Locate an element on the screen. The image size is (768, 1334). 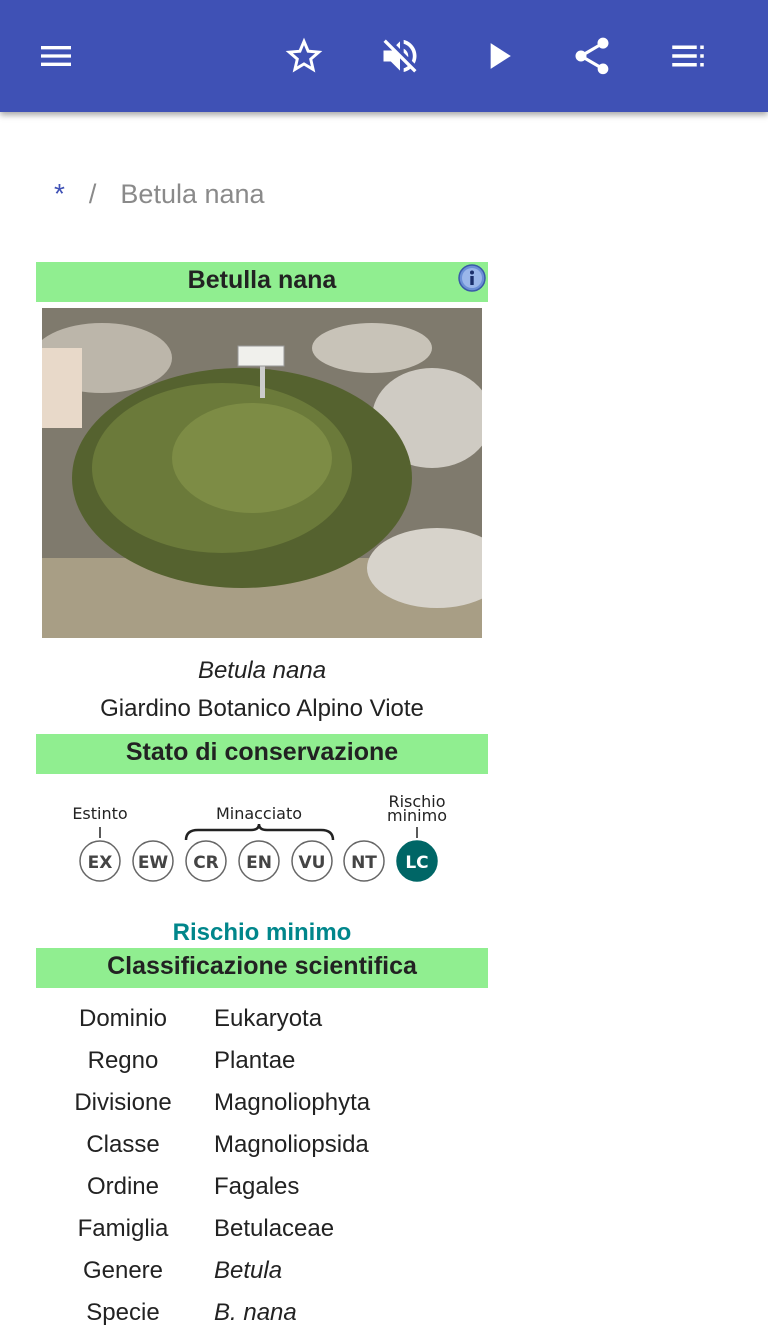
taxonomy-row: Divisione Magnoliophyta is located at coordinates (262, 1103).